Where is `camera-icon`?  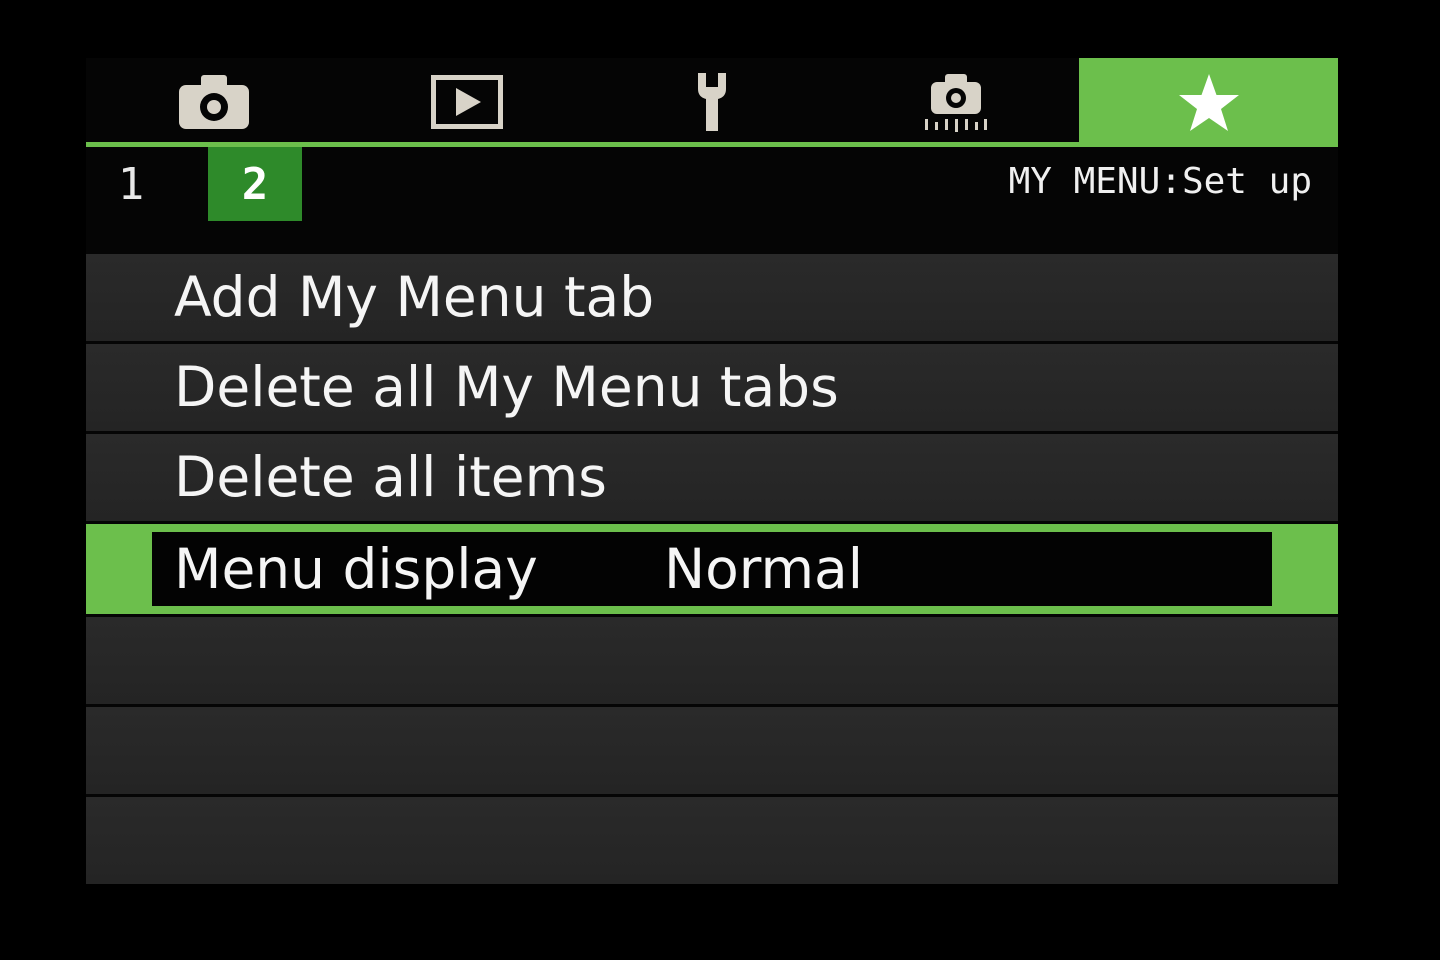
camera-icon is located at coordinates (214, 102).